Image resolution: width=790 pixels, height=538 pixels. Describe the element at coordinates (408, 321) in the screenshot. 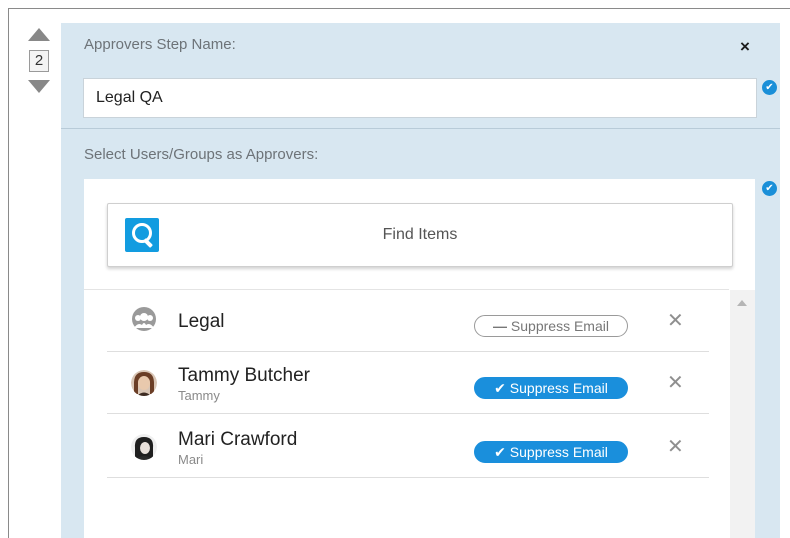

I see `approver-row: Legal — Suppress Email ✕` at that location.